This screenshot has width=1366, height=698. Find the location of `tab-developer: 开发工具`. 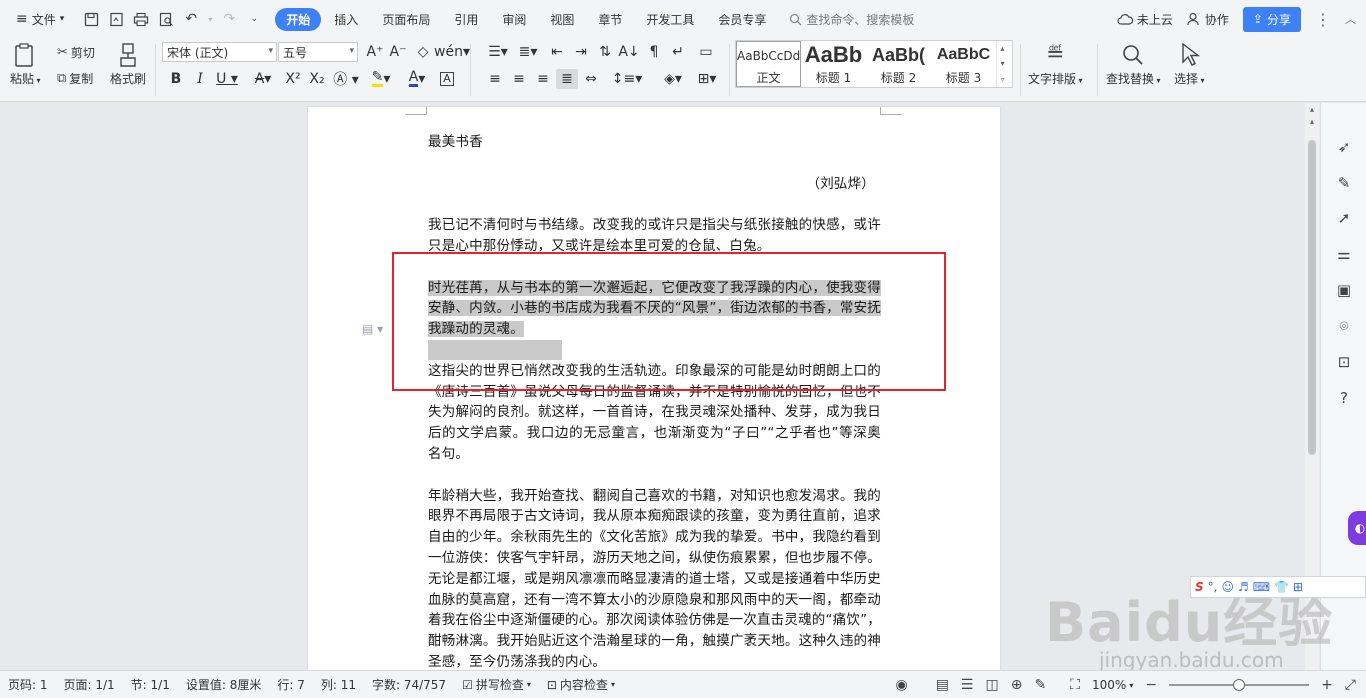

tab-developer: 开发工具 is located at coordinates (670, 19).